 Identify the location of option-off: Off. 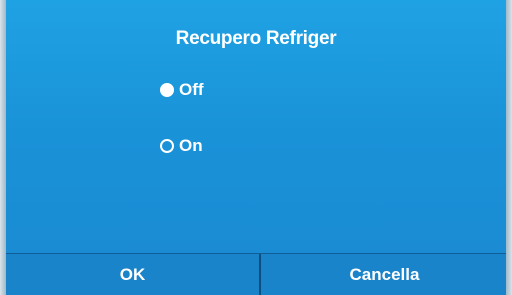
(182, 90).